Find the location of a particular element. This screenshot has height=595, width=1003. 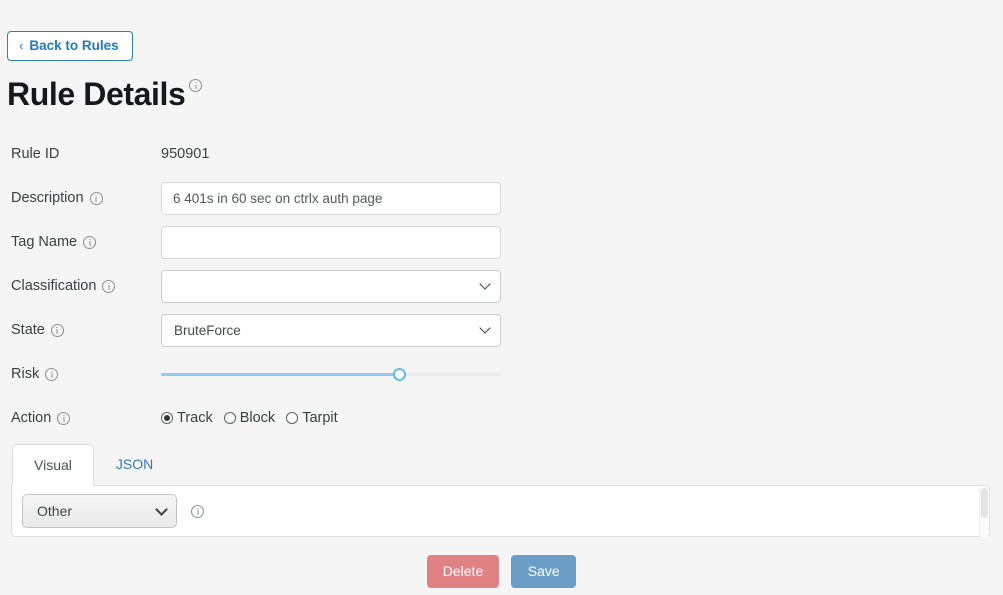

classification-label-group: Classification is located at coordinates (63, 286).